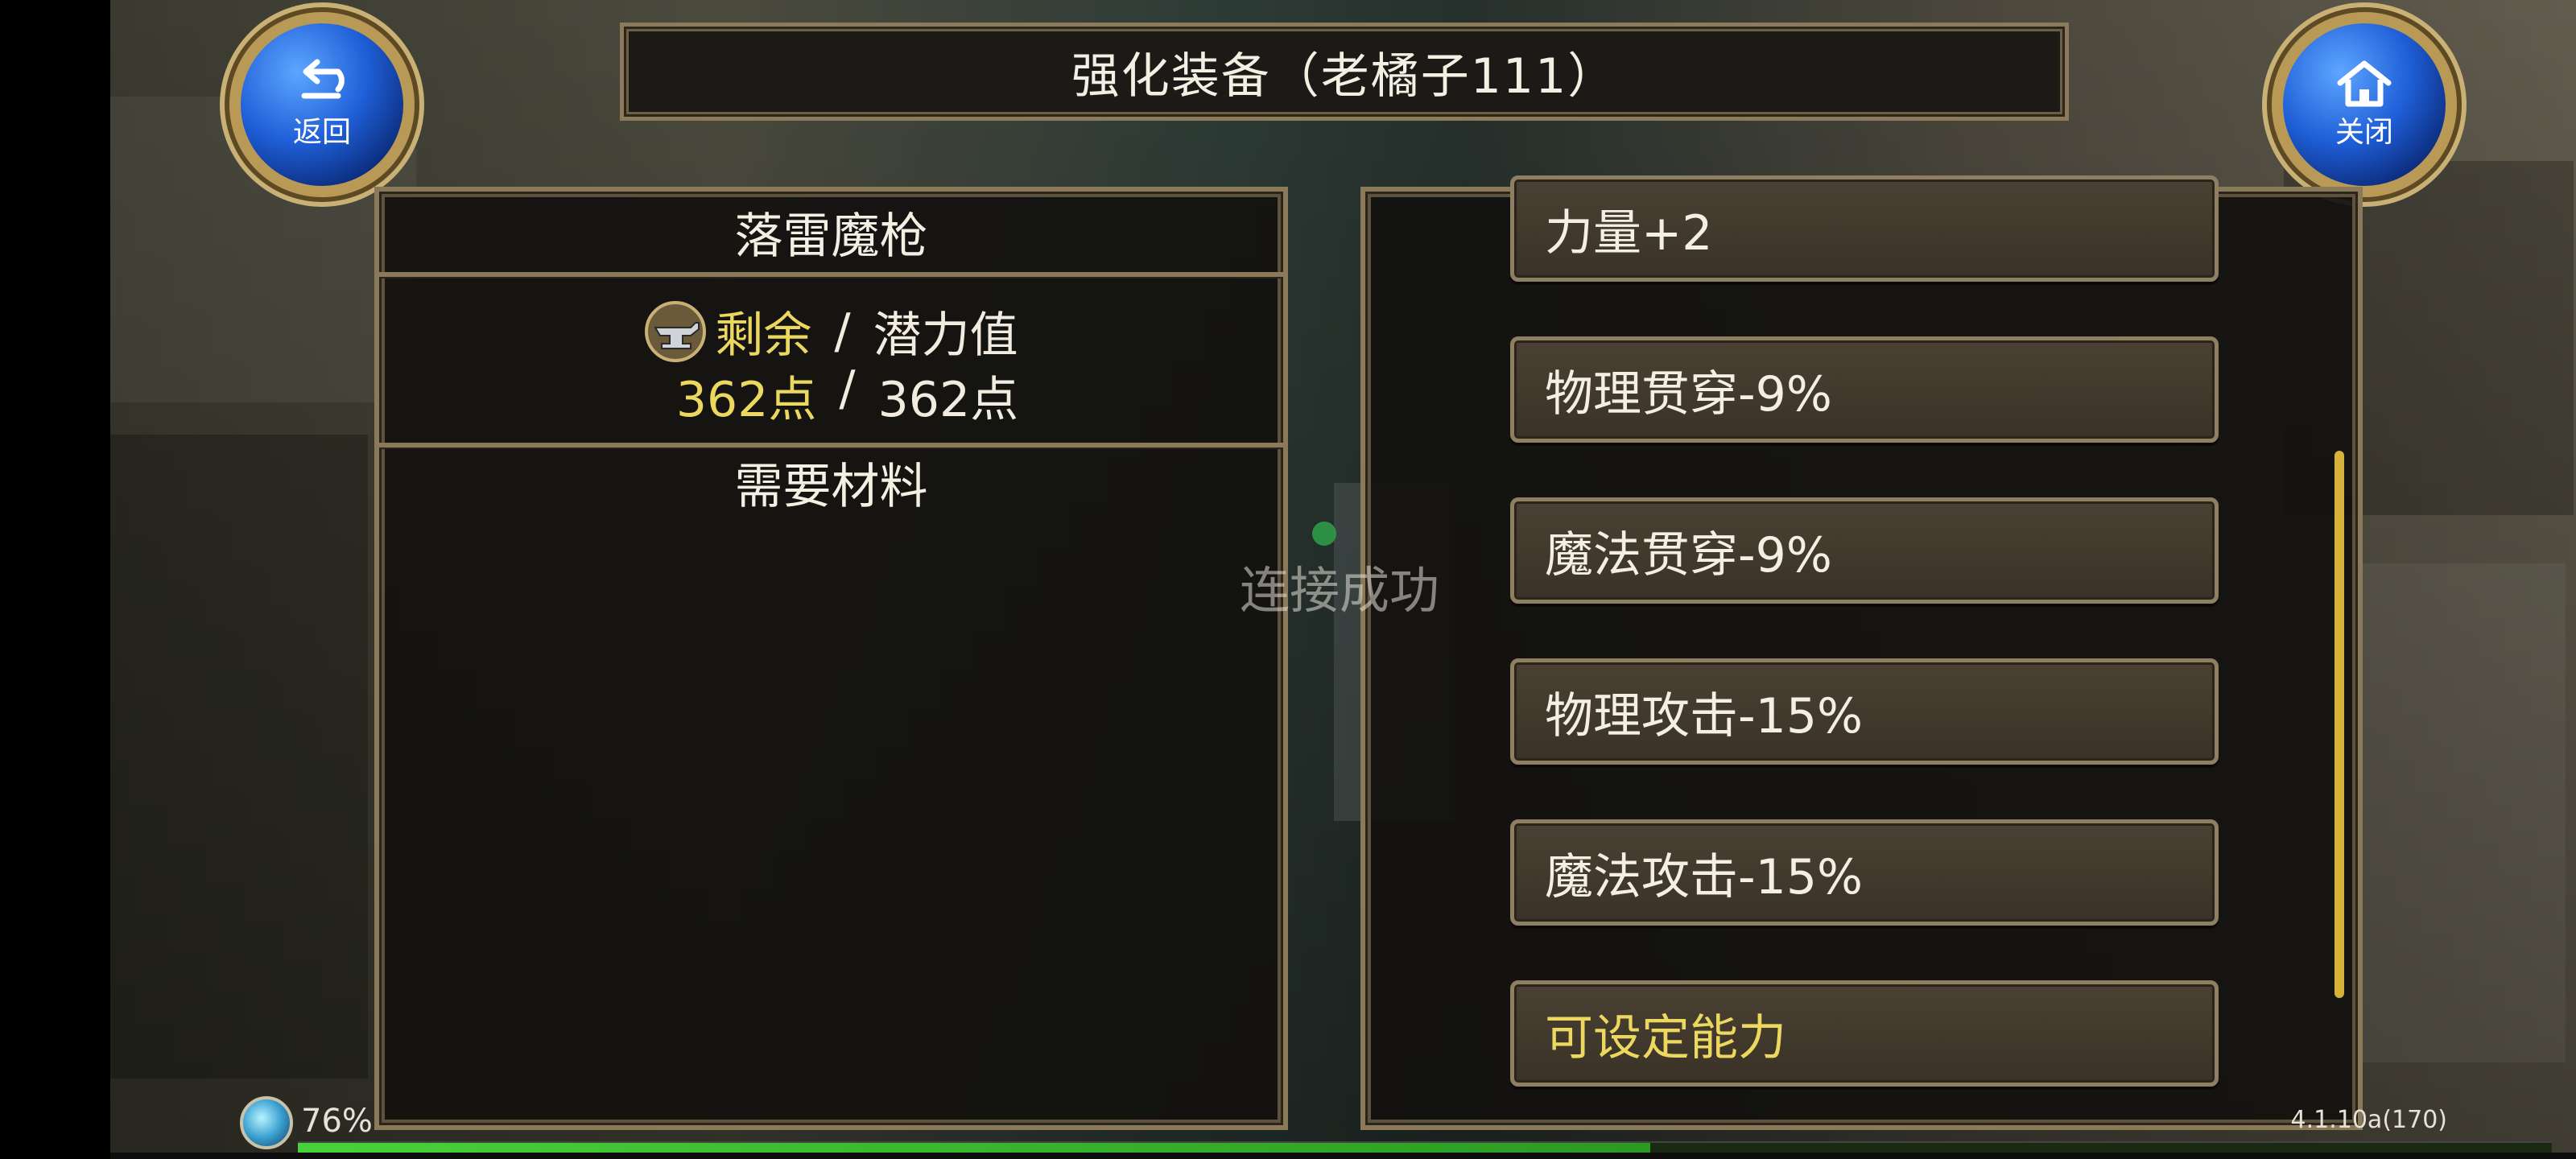 The height and width of the screenshot is (1159, 2576). What do you see at coordinates (746, 400) in the screenshot?
I see `remaining-value: 362点` at bounding box center [746, 400].